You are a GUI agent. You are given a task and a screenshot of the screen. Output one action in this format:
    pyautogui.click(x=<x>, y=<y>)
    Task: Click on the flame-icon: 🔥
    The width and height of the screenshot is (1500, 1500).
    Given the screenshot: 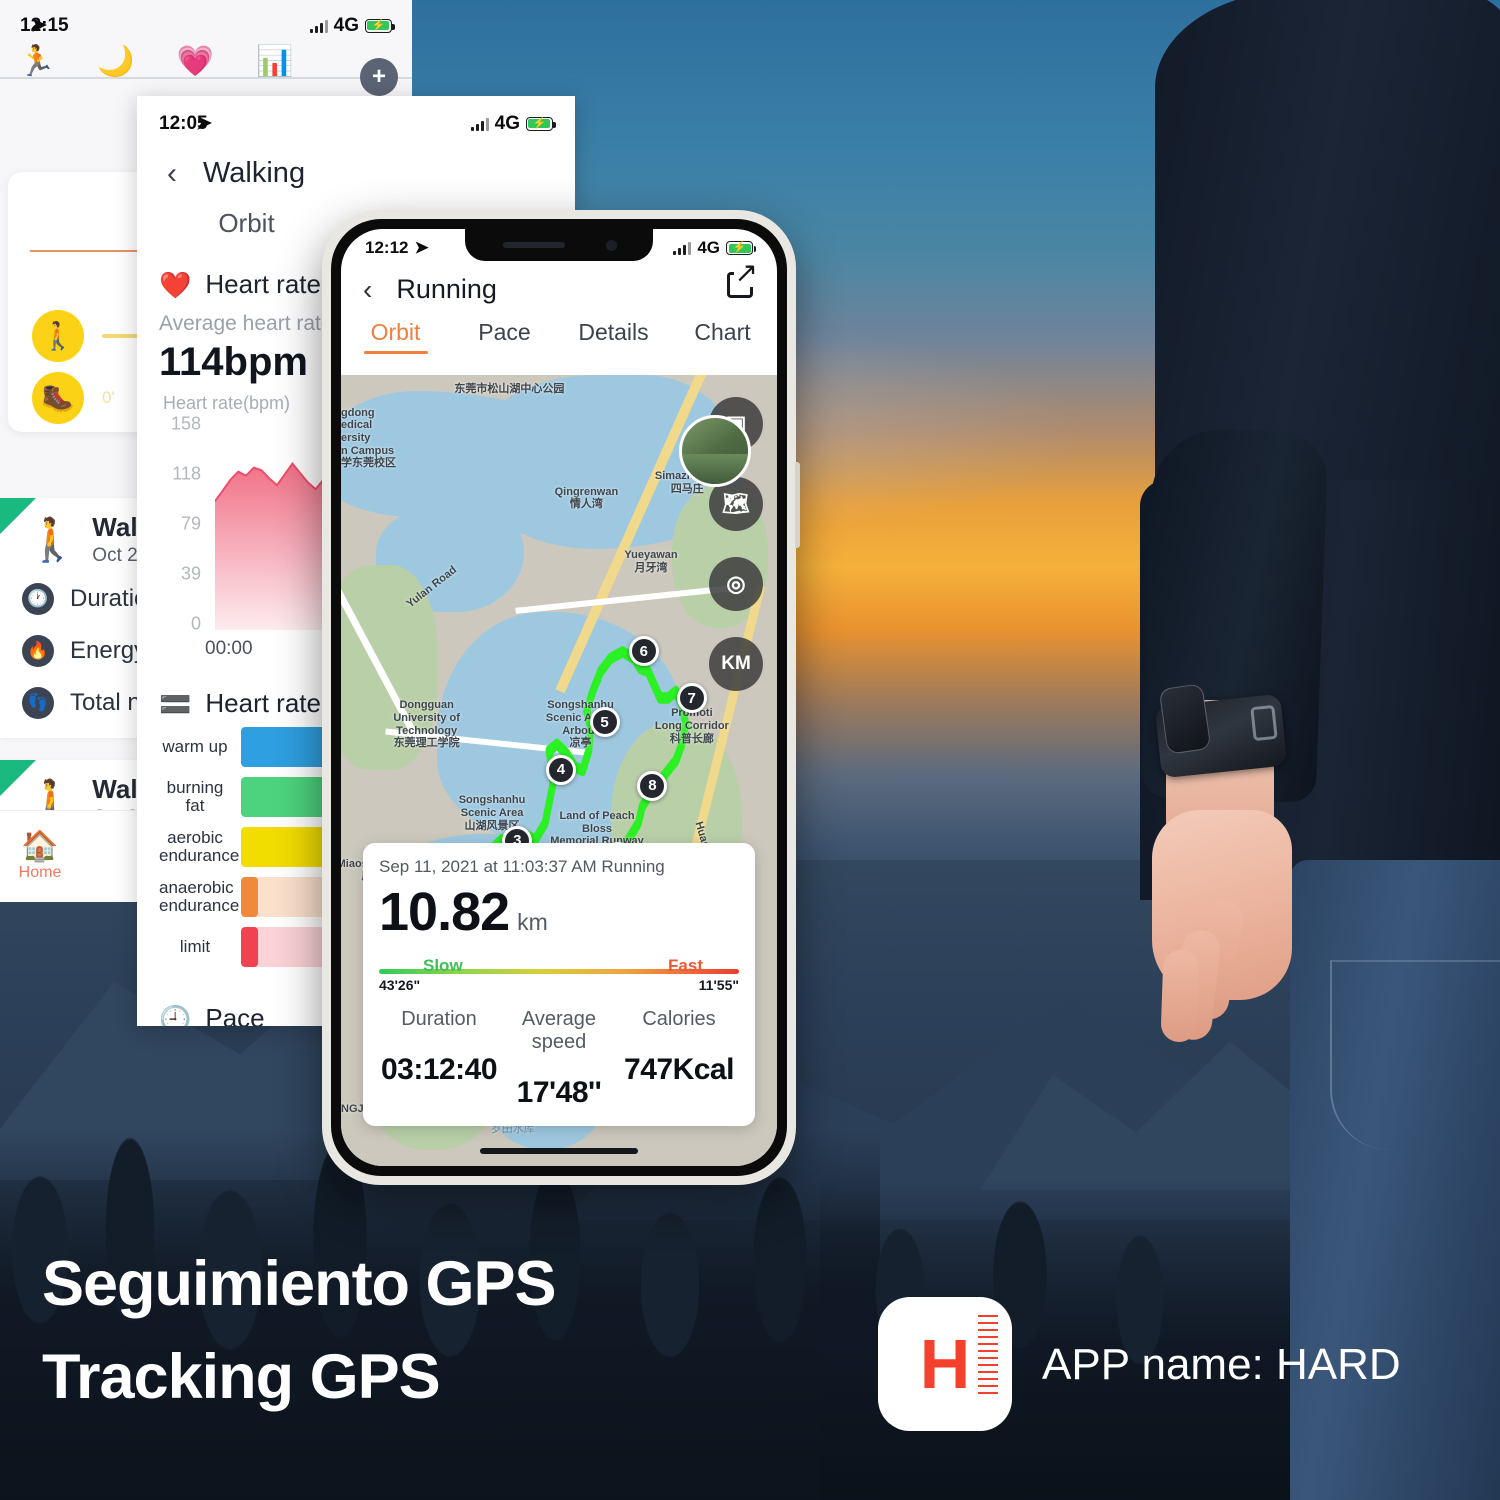 What is the action you would take?
    pyautogui.click(x=38, y=651)
    